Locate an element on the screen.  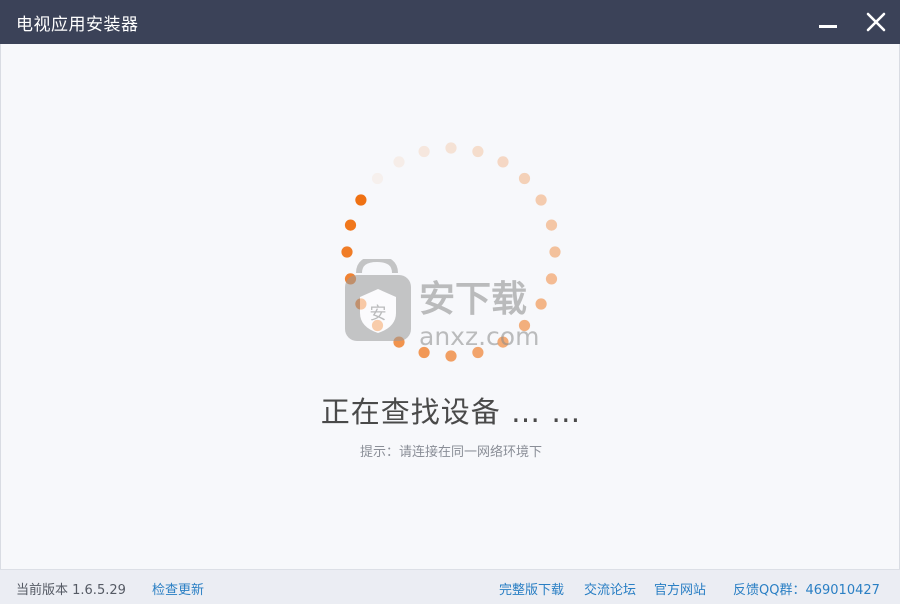
badge-char: 安 is located at coordinates (378, 314).